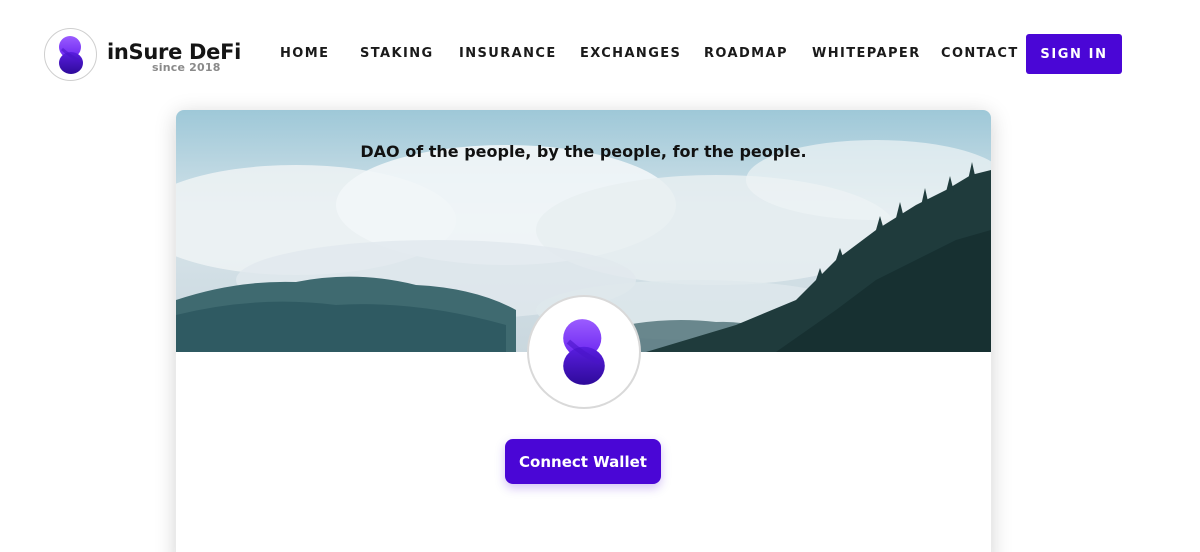  Describe the element at coordinates (1074, 54) in the screenshot. I see `sign-in-button: SIGN IN` at that location.